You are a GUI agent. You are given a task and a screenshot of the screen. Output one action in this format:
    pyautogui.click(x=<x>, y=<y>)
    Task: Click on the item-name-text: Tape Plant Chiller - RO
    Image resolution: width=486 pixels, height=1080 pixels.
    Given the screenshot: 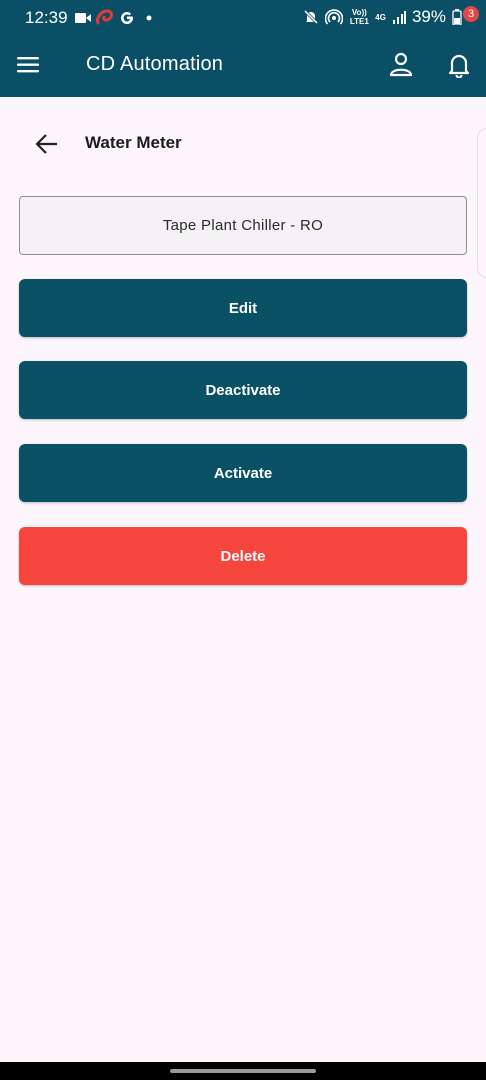 What is the action you would take?
    pyautogui.click(x=243, y=225)
    